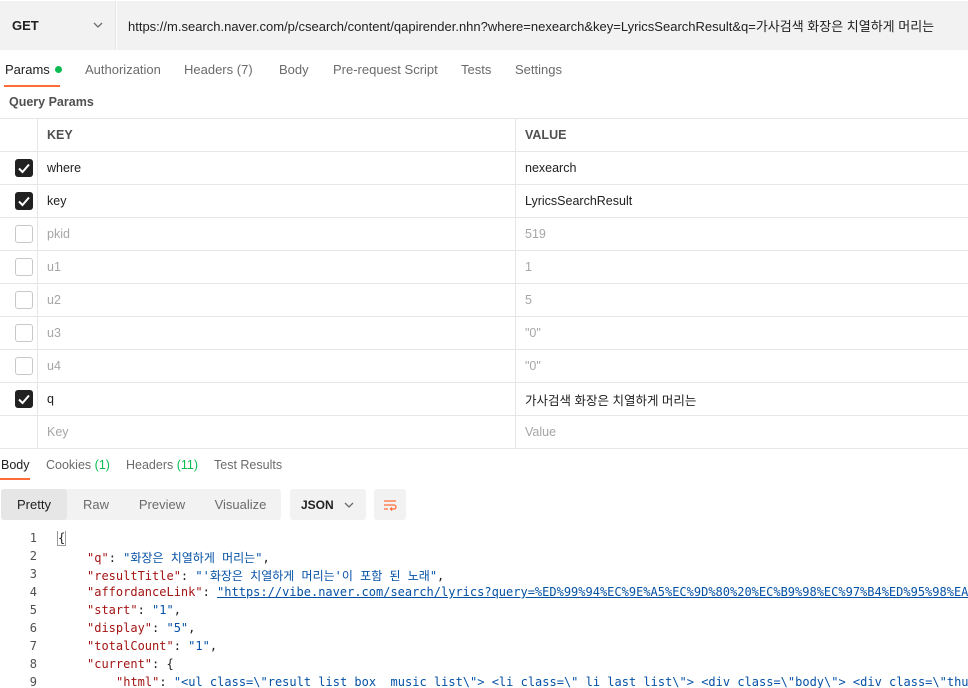 The width and height of the screenshot is (968, 688). What do you see at coordinates (177, 628) in the screenshot?
I see `json-value: "5"` at bounding box center [177, 628].